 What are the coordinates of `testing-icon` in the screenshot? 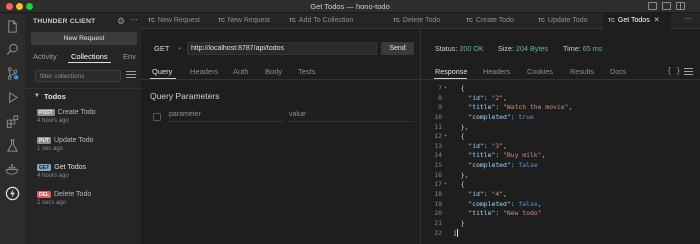 It's located at (12, 145).